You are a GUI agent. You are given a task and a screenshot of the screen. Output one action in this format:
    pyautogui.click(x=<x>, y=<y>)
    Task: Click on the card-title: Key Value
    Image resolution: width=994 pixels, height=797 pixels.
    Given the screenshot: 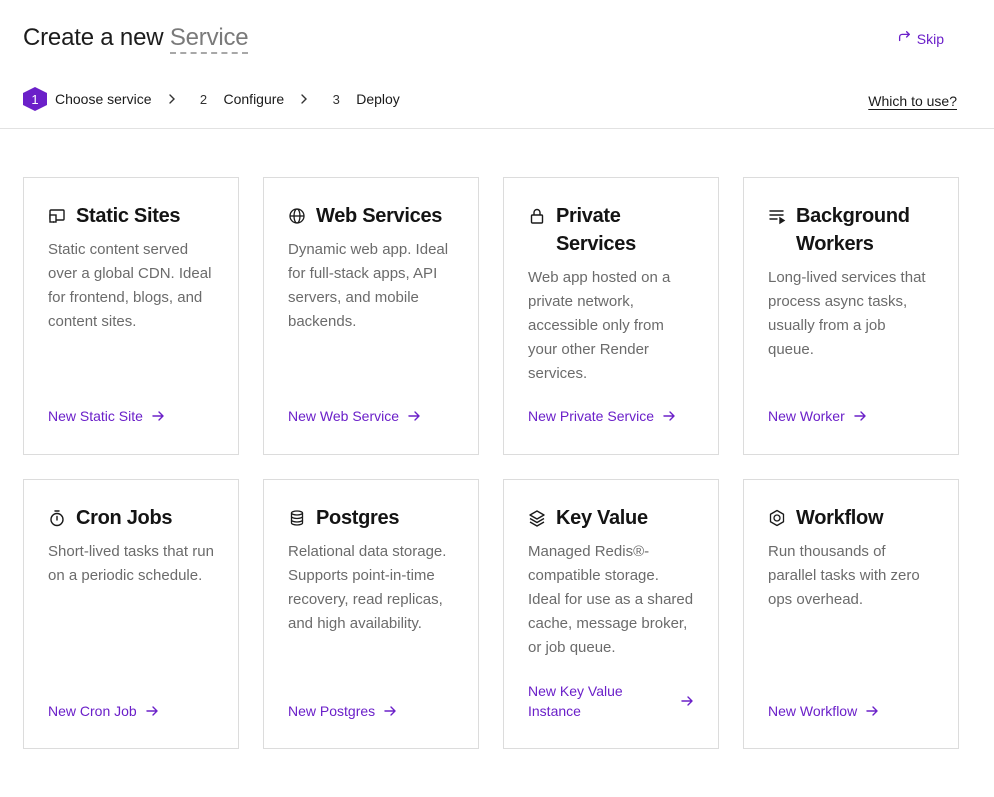 What is the action you would take?
    pyautogui.click(x=602, y=518)
    